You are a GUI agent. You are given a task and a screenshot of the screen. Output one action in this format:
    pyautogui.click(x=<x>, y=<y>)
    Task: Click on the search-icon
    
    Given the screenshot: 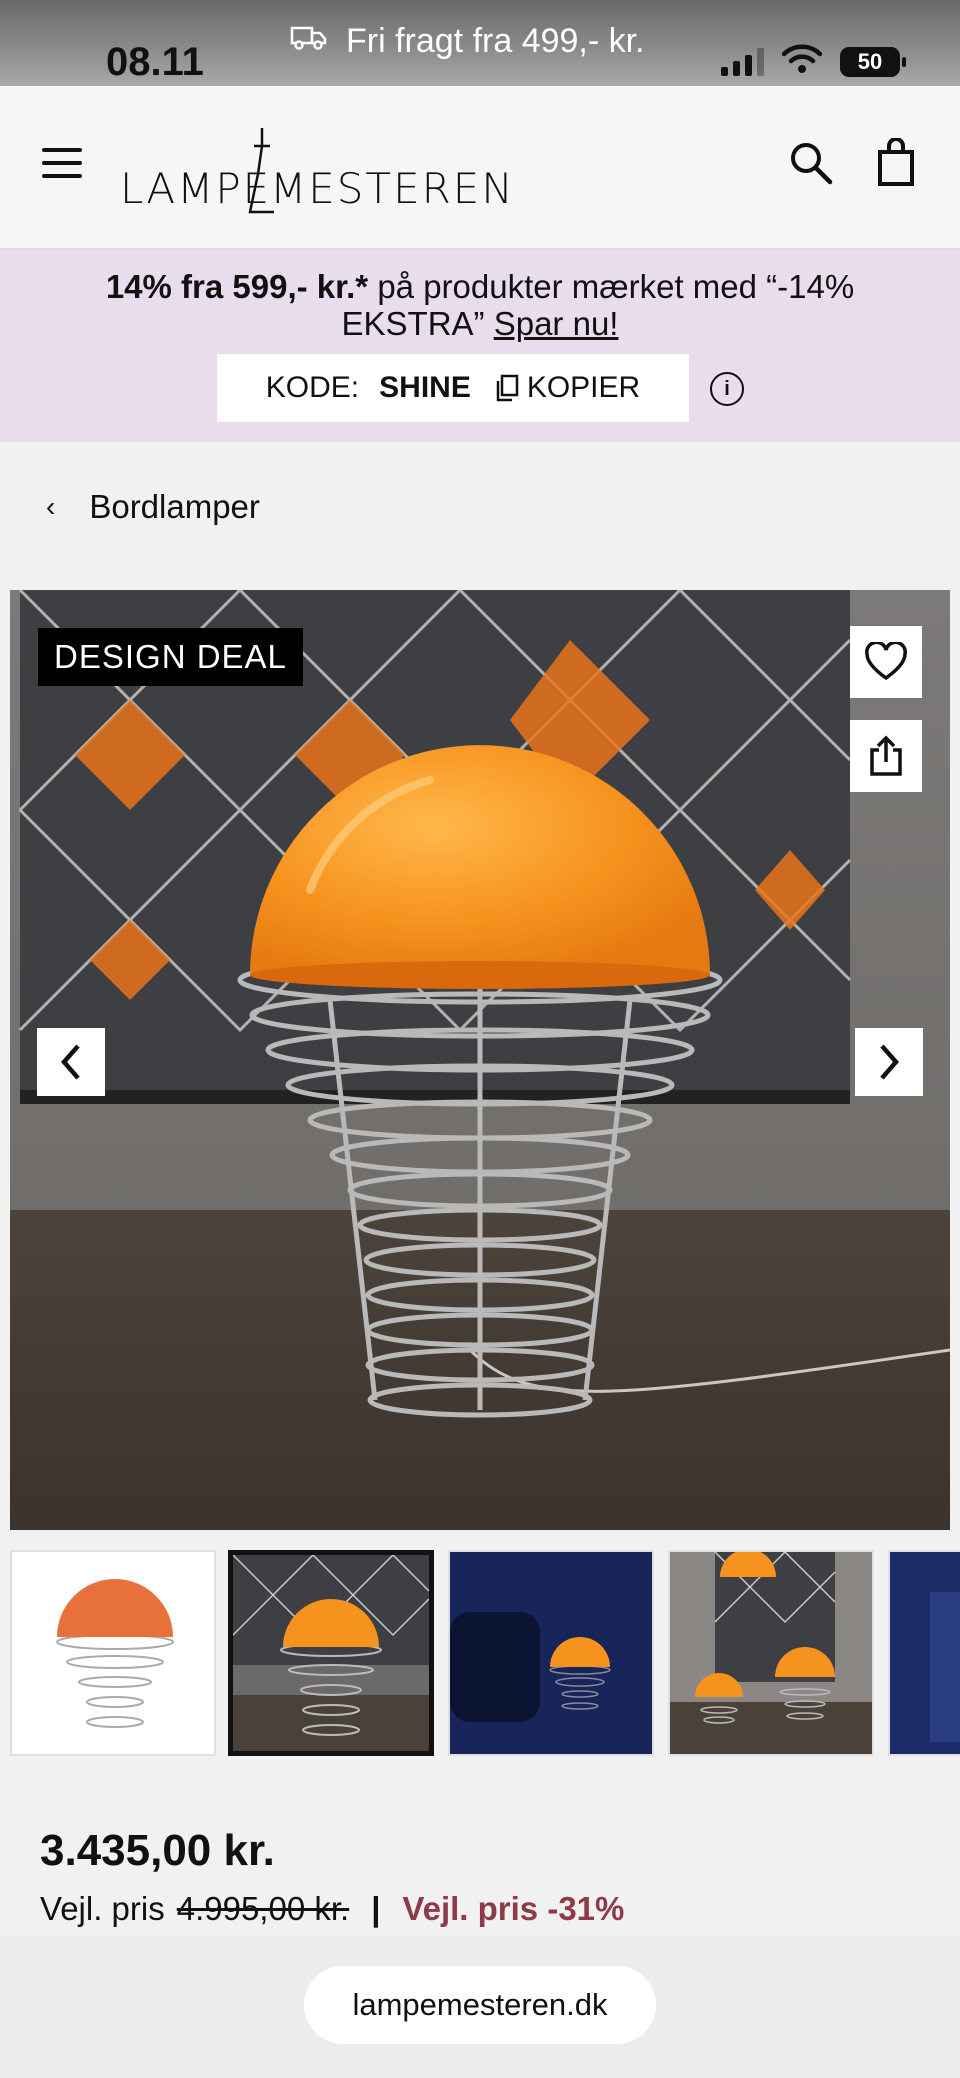 What is the action you would take?
    pyautogui.click(x=811, y=163)
    